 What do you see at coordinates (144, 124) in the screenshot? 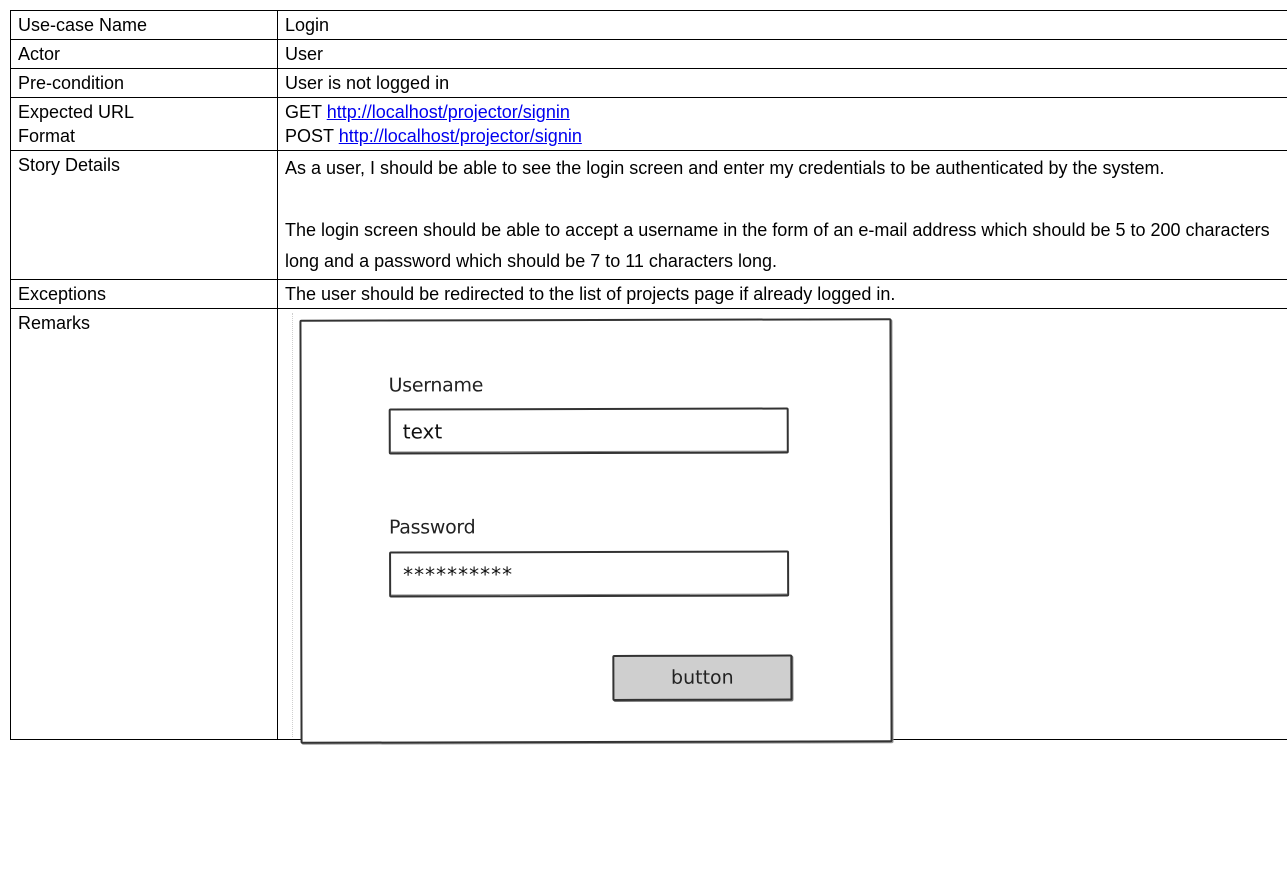
I see `row-label: Expected URL Format` at bounding box center [144, 124].